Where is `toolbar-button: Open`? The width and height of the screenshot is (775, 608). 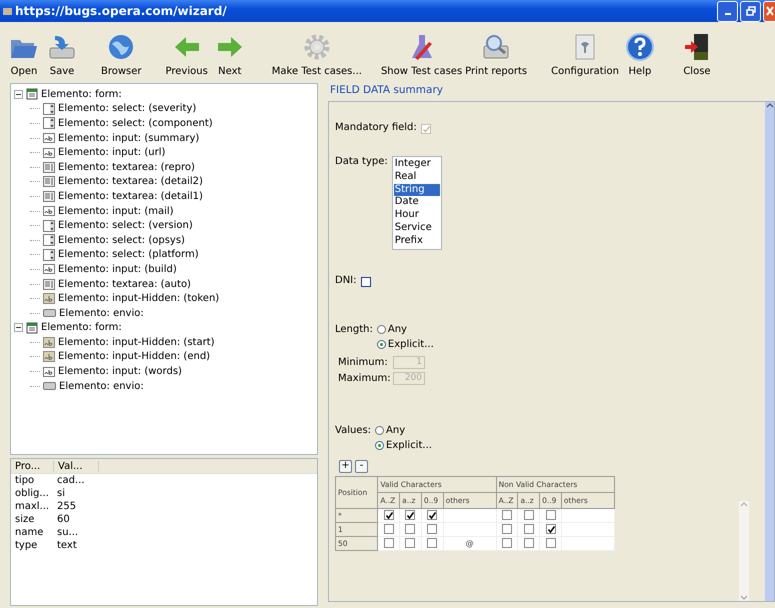 toolbar-button: Open is located at coordinates (24, 54).